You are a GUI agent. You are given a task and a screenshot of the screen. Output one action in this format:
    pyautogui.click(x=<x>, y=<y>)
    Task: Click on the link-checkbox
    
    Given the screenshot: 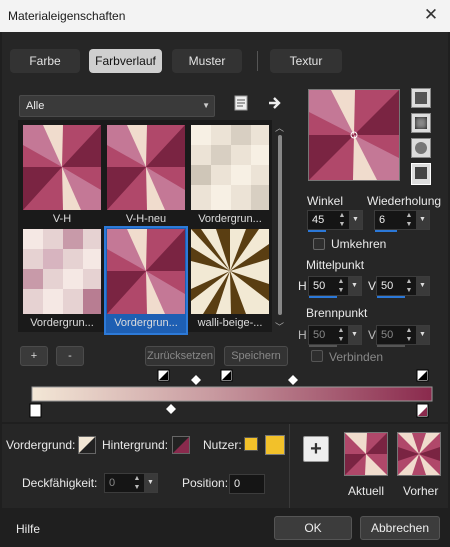 What is the action you would take?
    pyautogui.click(x=317, y=356)
    